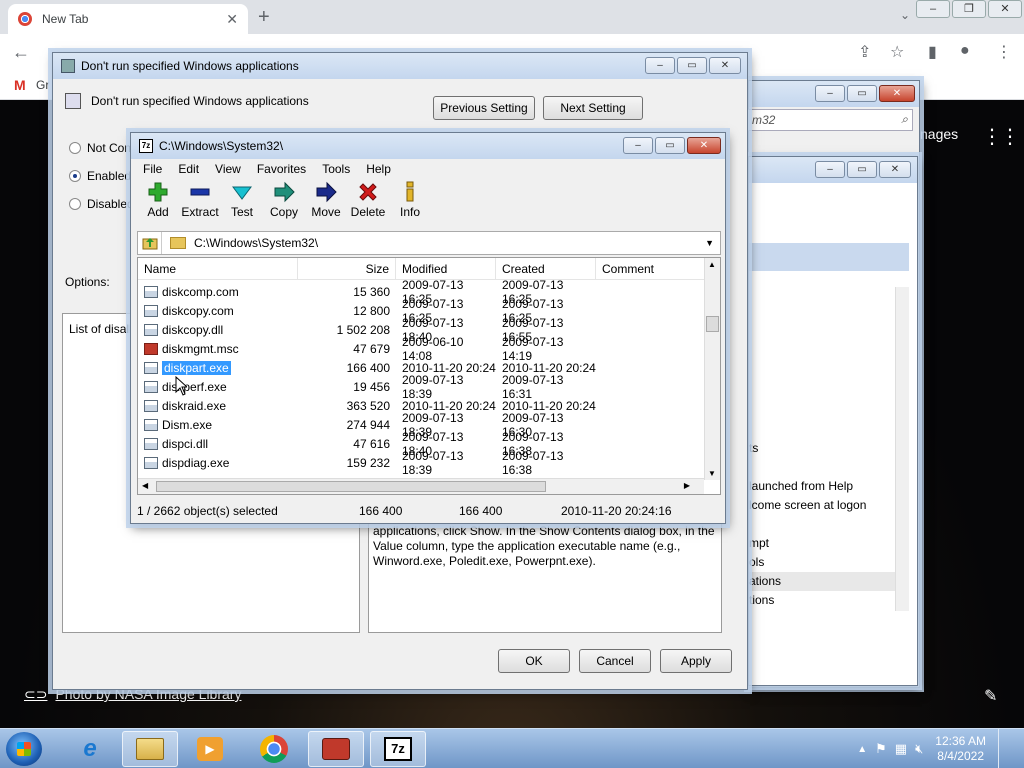 This screenshot has height=768, width=1024. Describe the element at coordinates (429, 243) in the screenshot. I see `address-bar: C:\Windows\System32\ ▼` at that location.